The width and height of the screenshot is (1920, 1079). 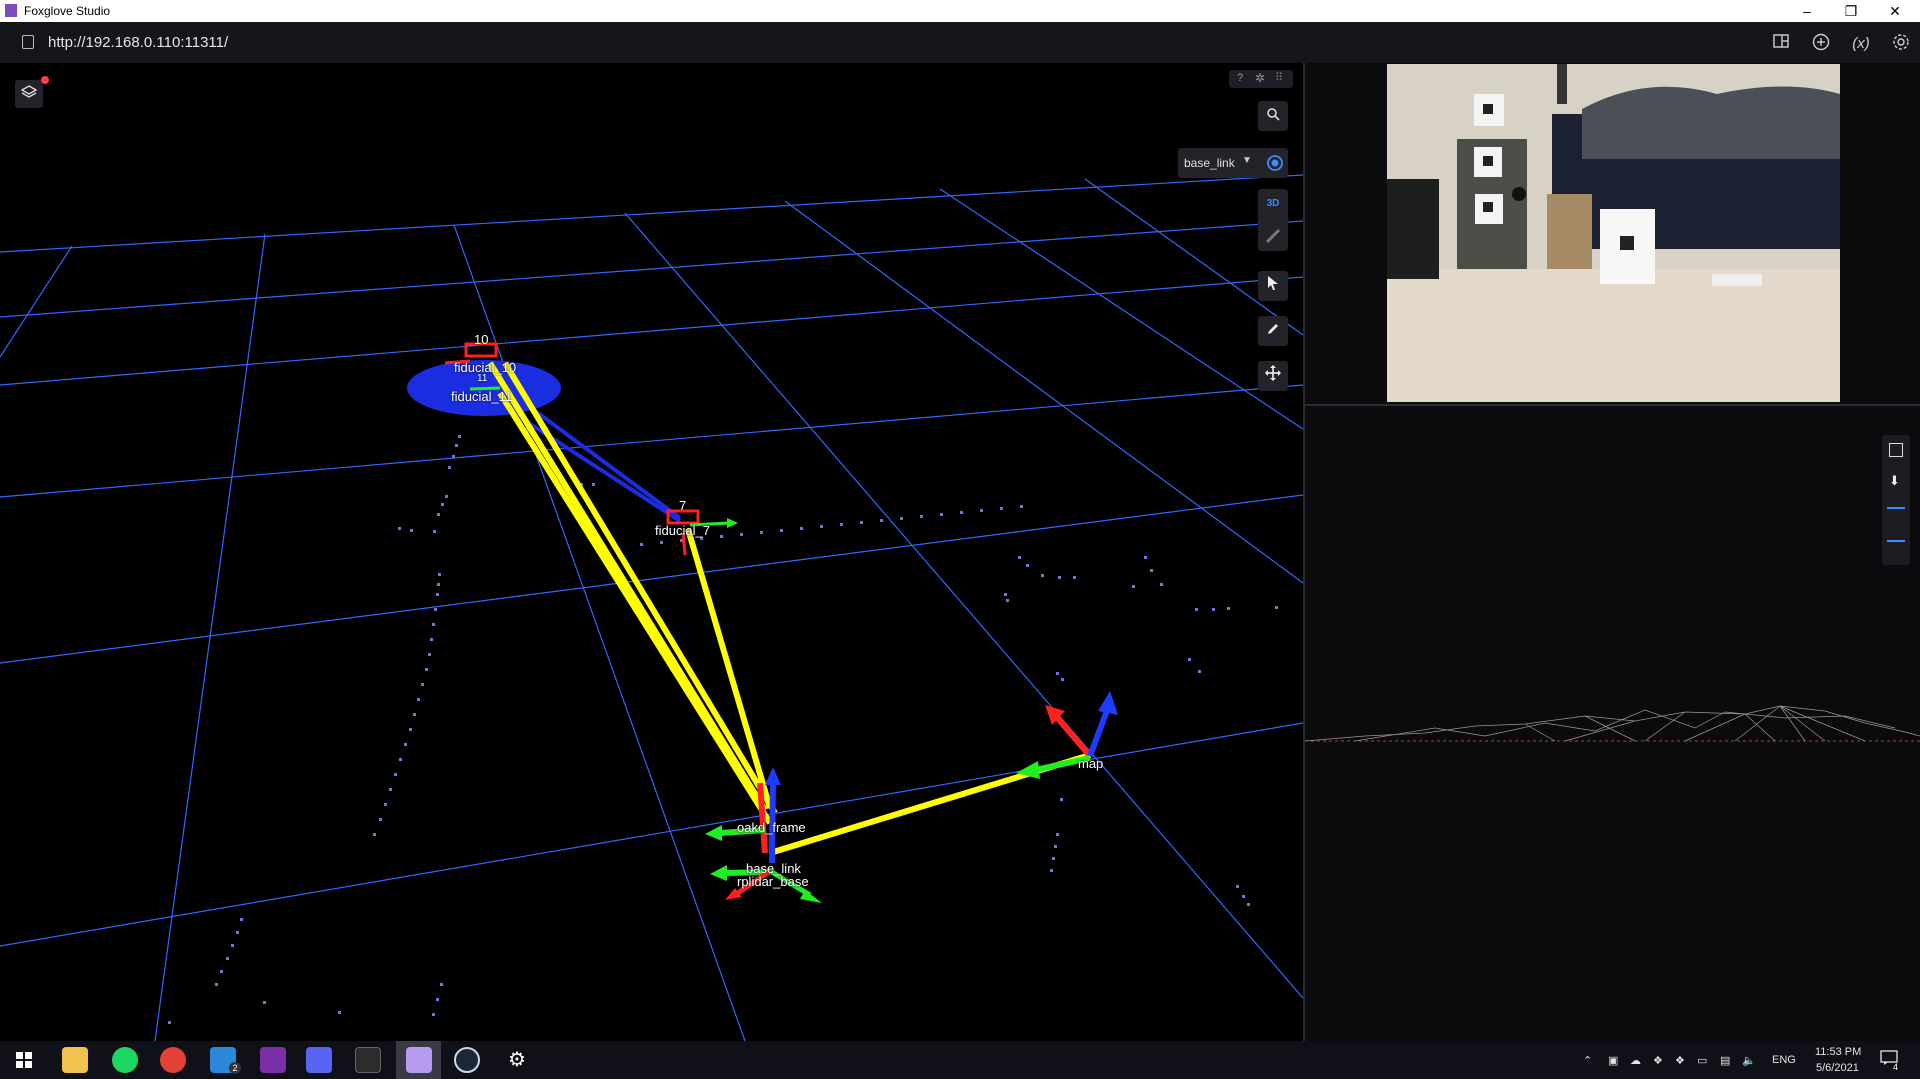 I want to click on variables-icon: (x), so click(x=1861, y=44).